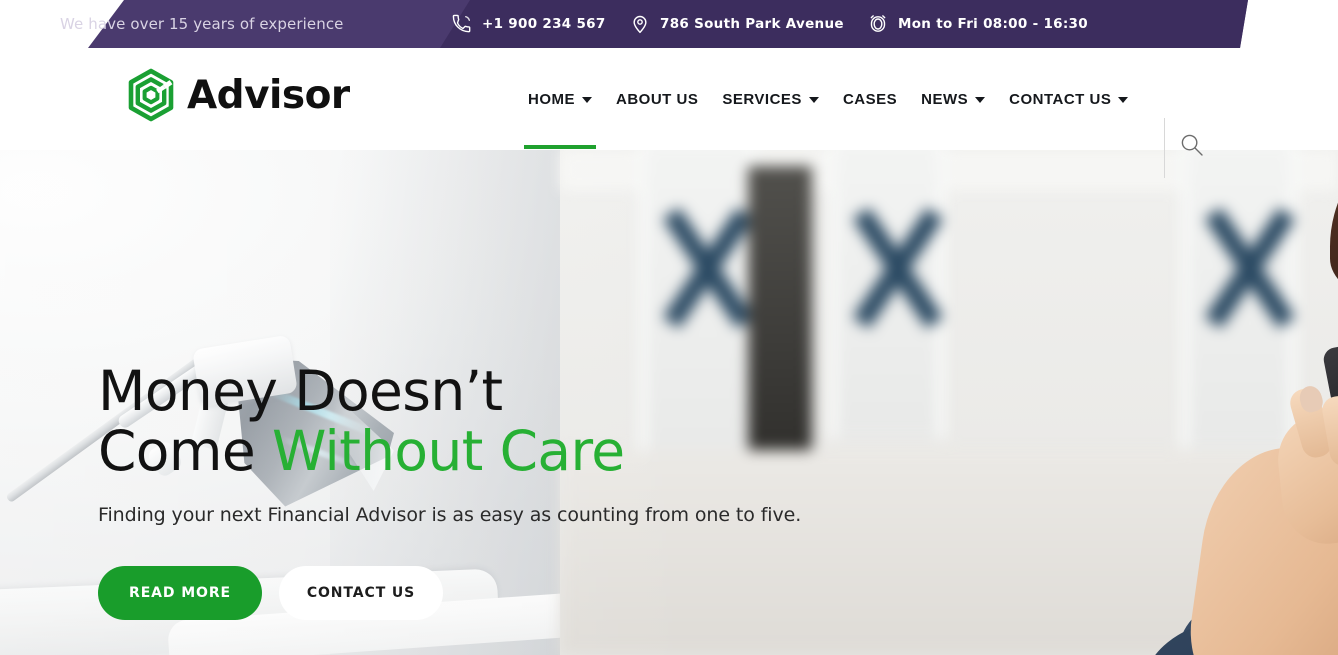 The height and width of the screenshot is (655, 1338). I want to click on nav-item-cases-label: CASES, so click(870, 99).